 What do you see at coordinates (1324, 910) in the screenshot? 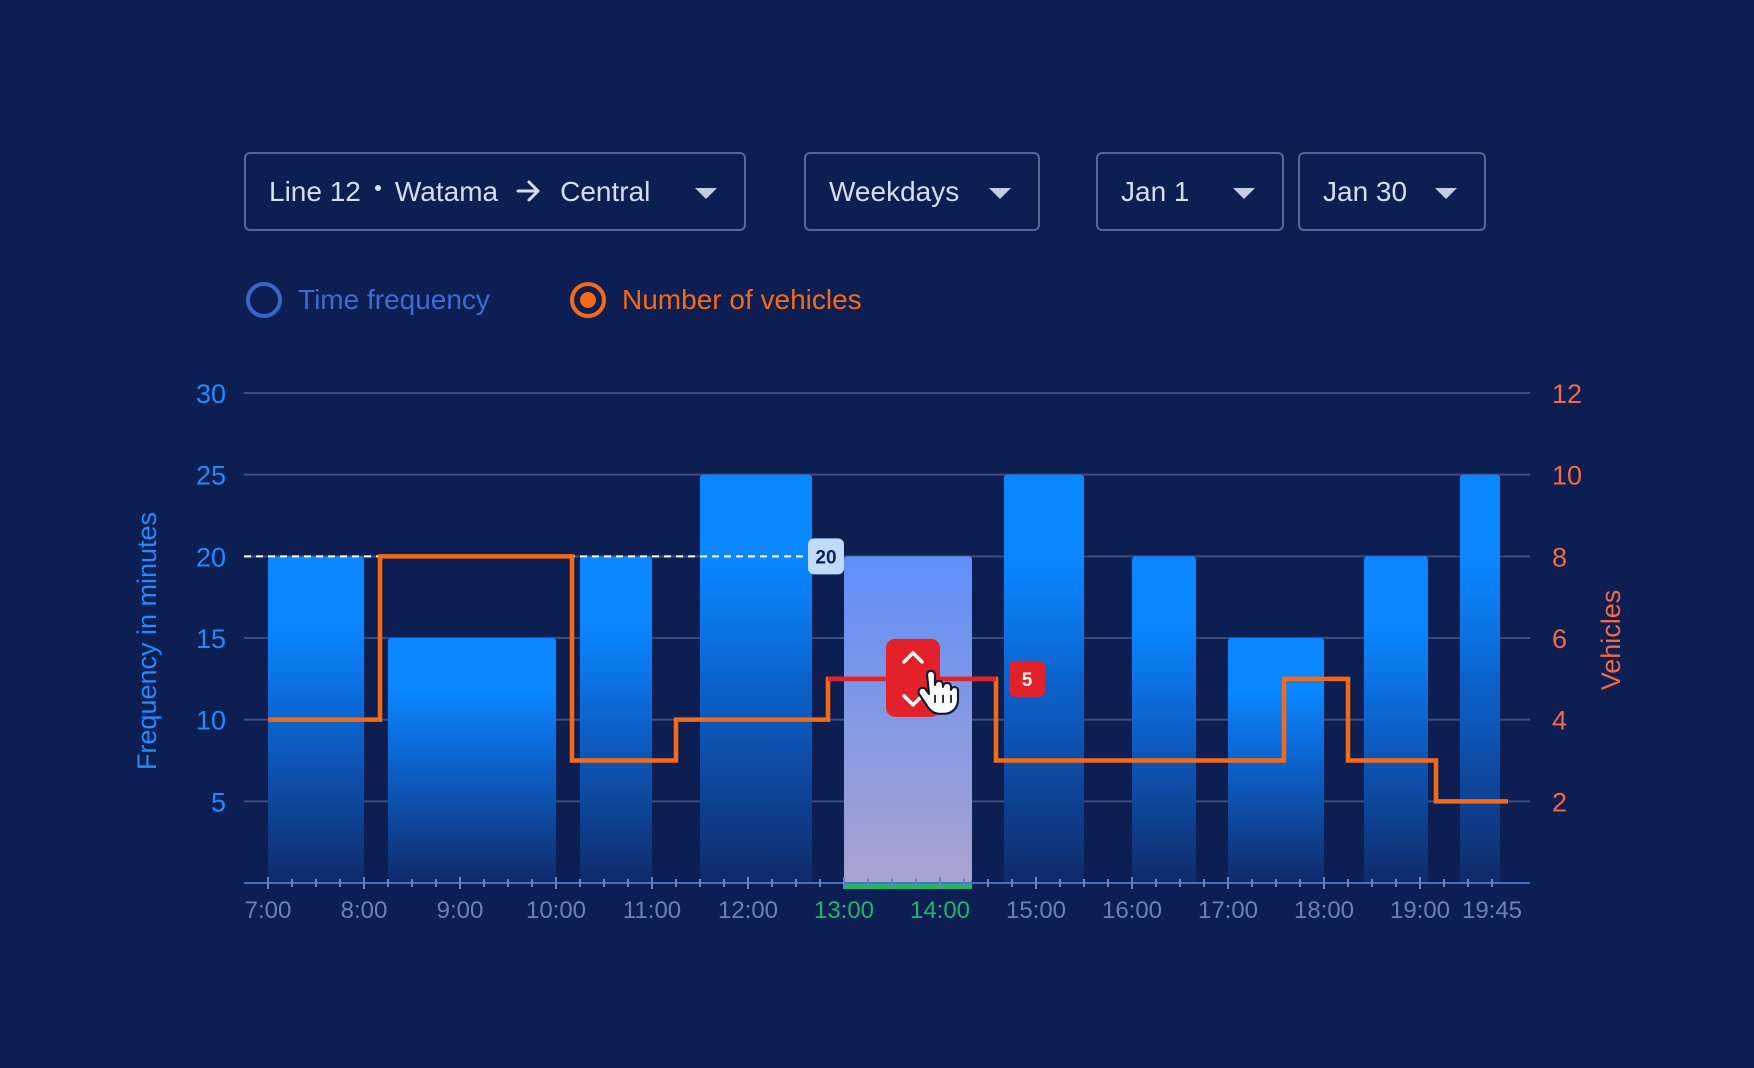
I see `x-tick-label: 18:00` at bounding box center [1324, 910].